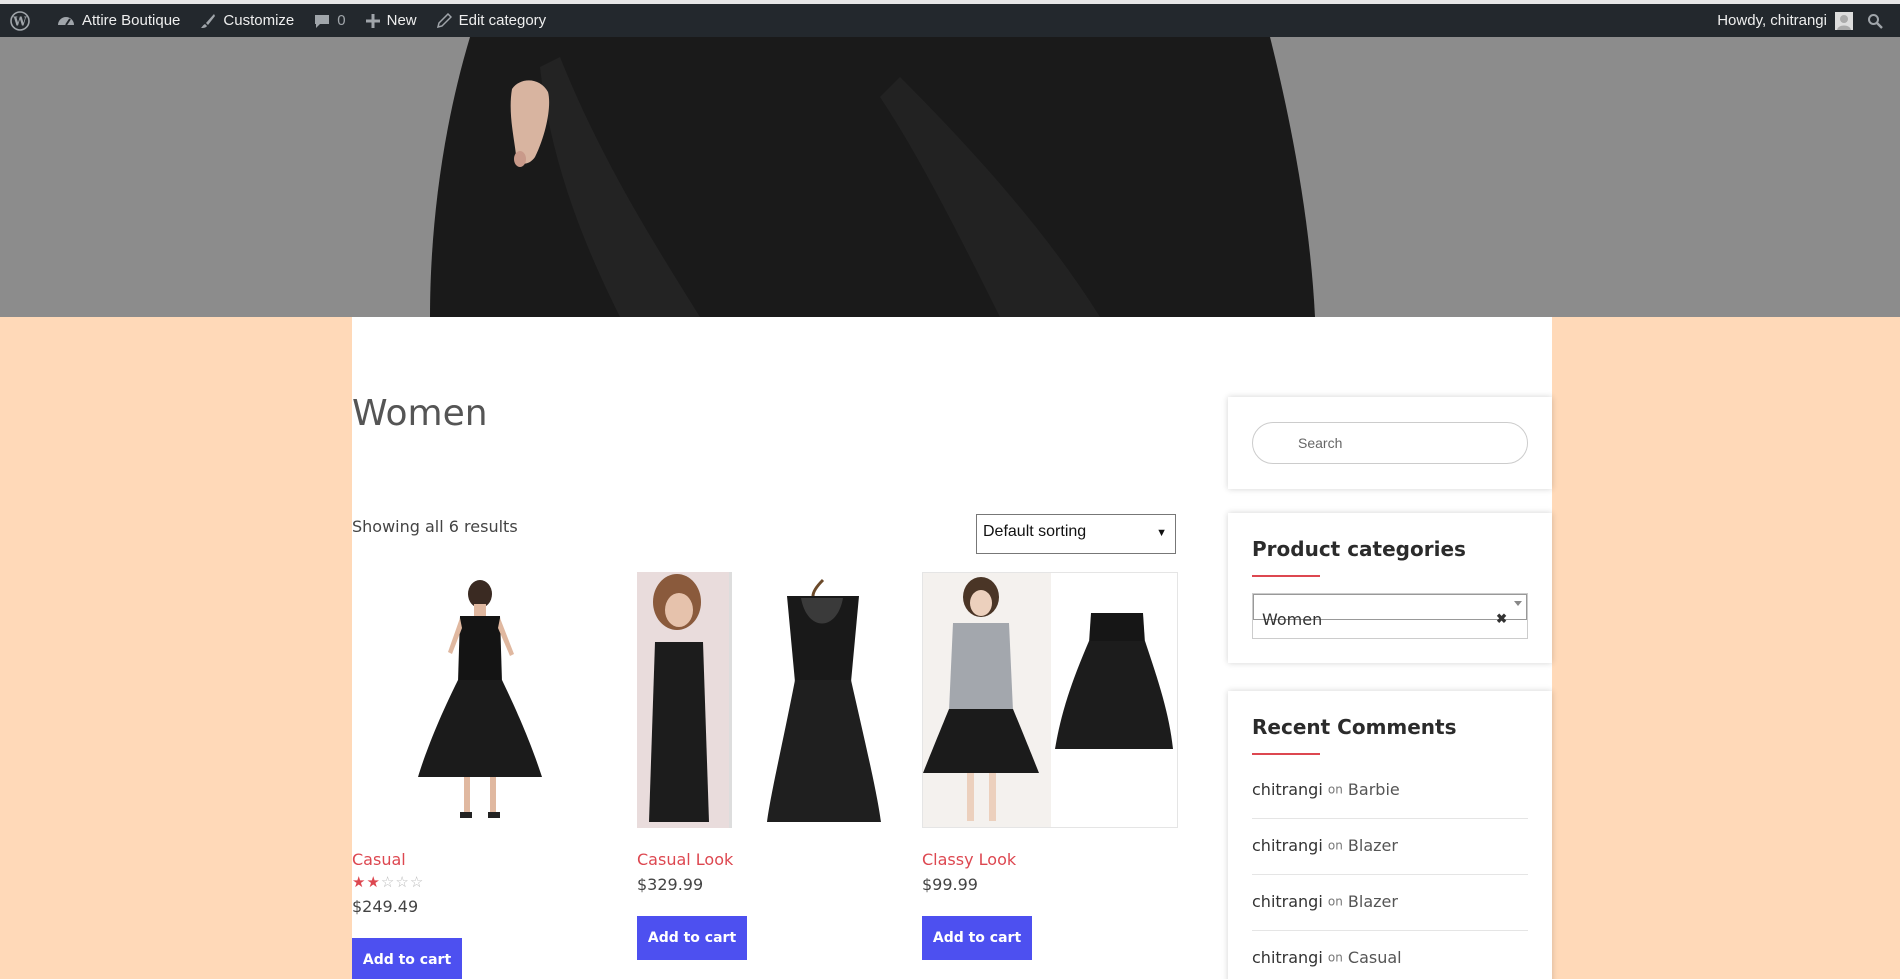 The width and height of the screenshot is (1900, 979). I want to click on category-select-value: Women, so click(1292, 619).